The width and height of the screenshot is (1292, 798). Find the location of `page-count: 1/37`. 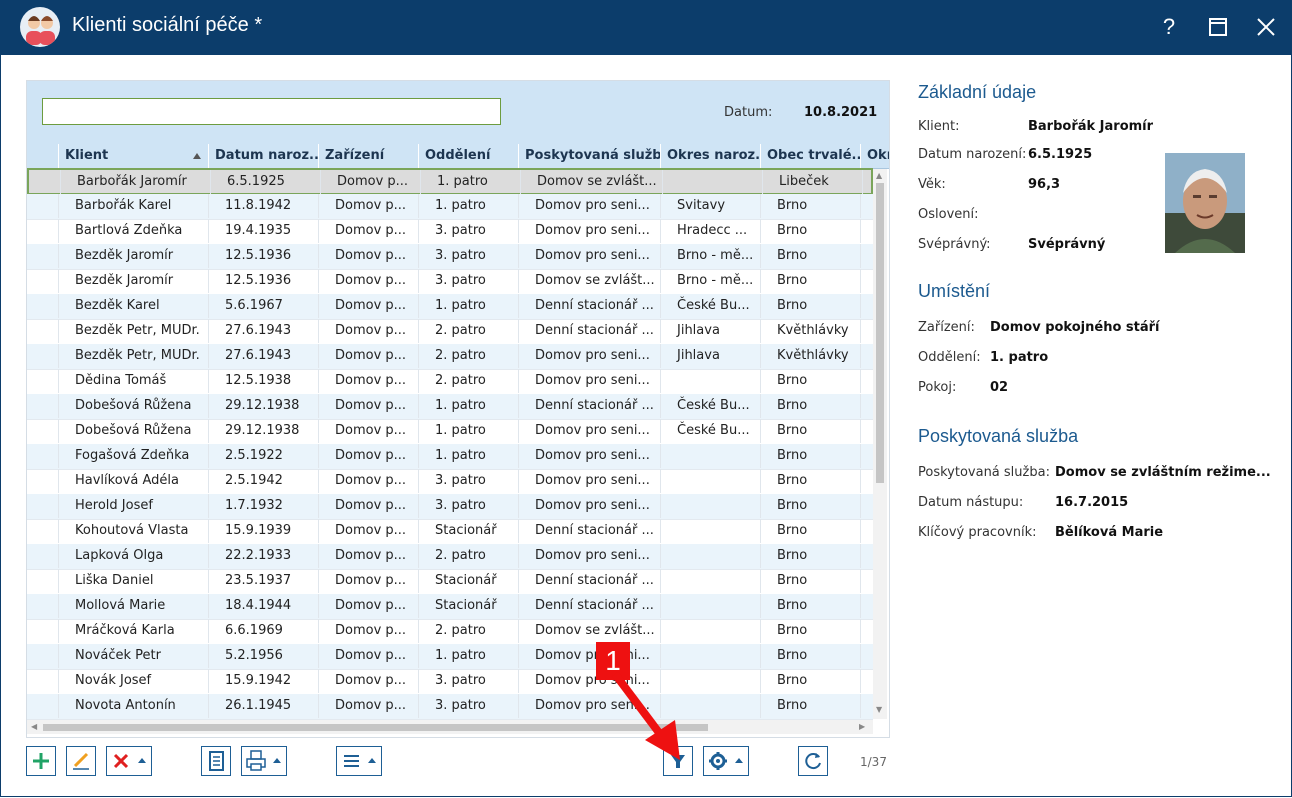

page-count: 1/37 is located at coordinates (873, 762).